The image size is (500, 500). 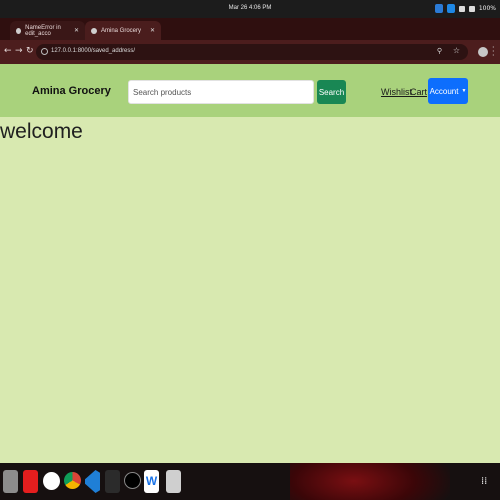 I want to click on address-bar: 127.0.0.1:8000/saved_address/ ⚲ ☆, so click(x=252, y=52).